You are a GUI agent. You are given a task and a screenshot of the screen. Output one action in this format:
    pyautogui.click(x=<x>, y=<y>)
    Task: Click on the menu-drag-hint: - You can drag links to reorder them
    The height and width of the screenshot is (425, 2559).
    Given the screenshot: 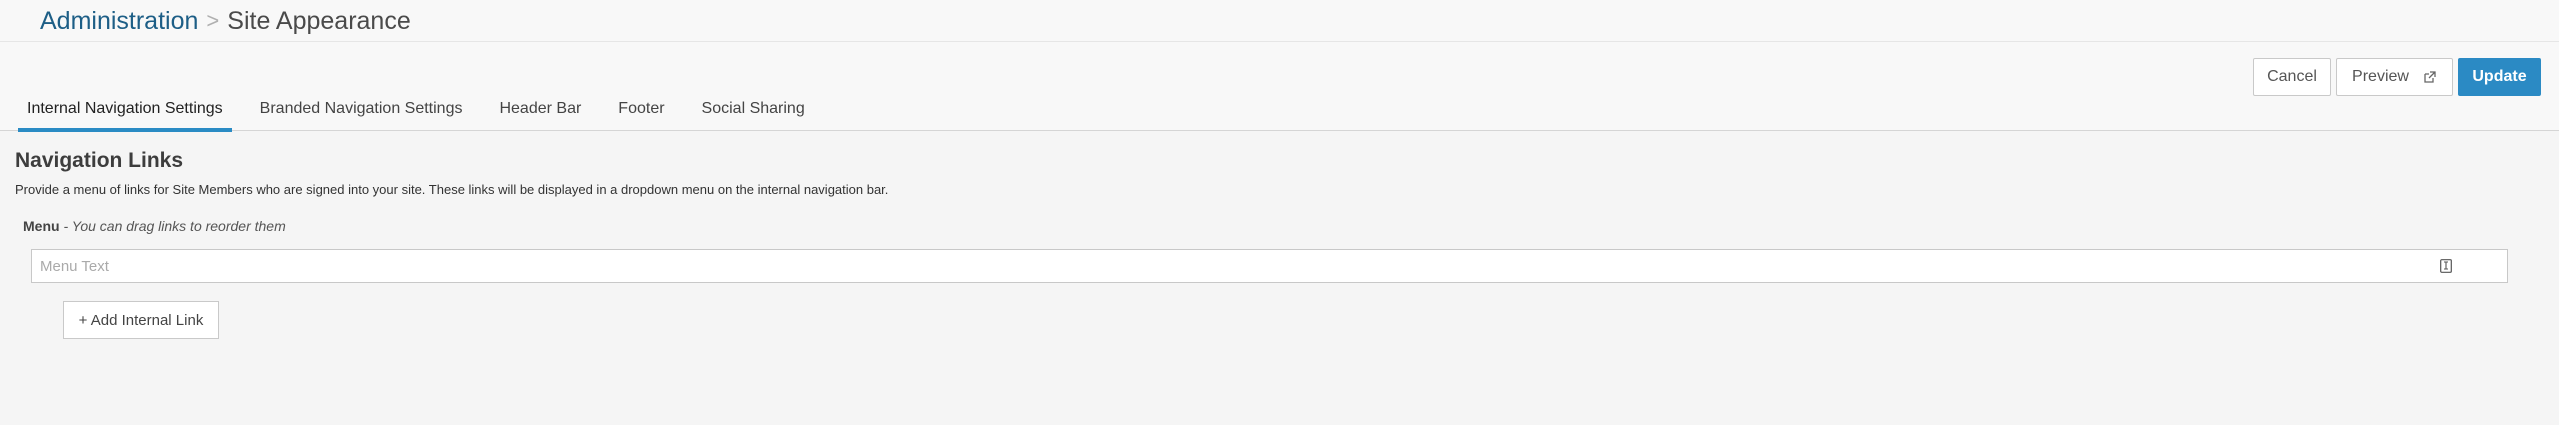 What is the action you would take?
    pyautogui.click(x=174, y=226)
    